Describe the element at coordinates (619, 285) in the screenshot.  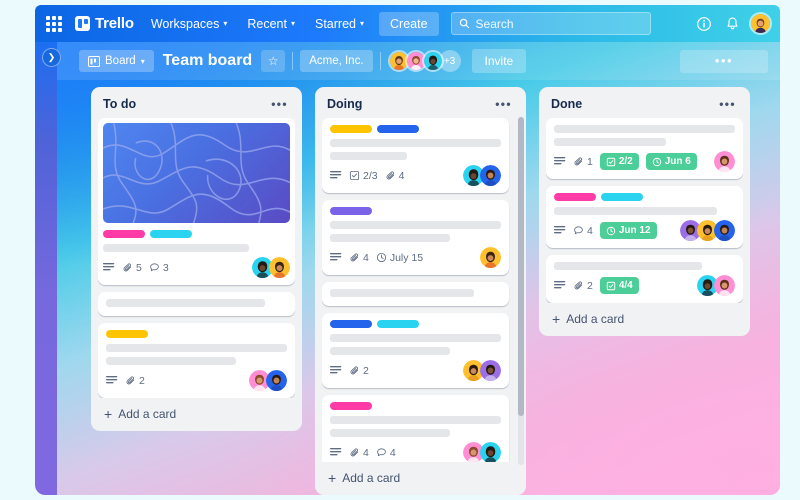
I see `checklist-complete-badge: 4/4` at that location.